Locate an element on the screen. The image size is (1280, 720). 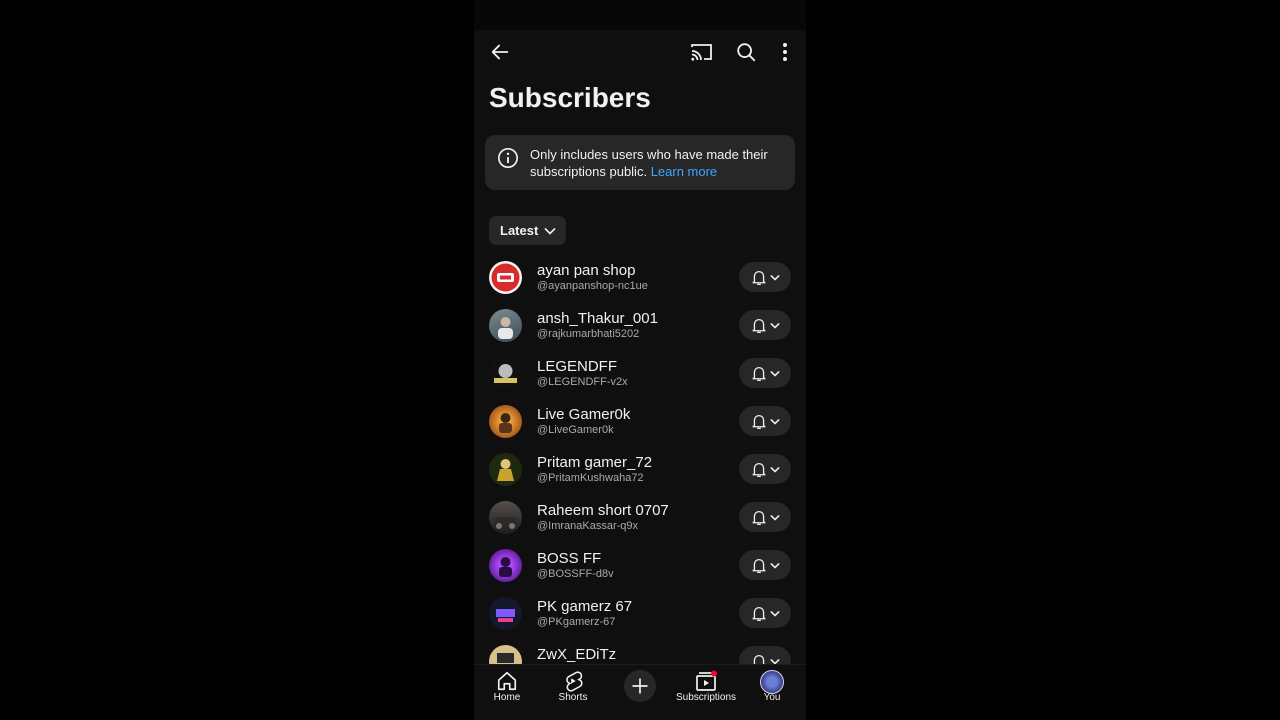
shorts-icon is located at coordinates (574, 681).